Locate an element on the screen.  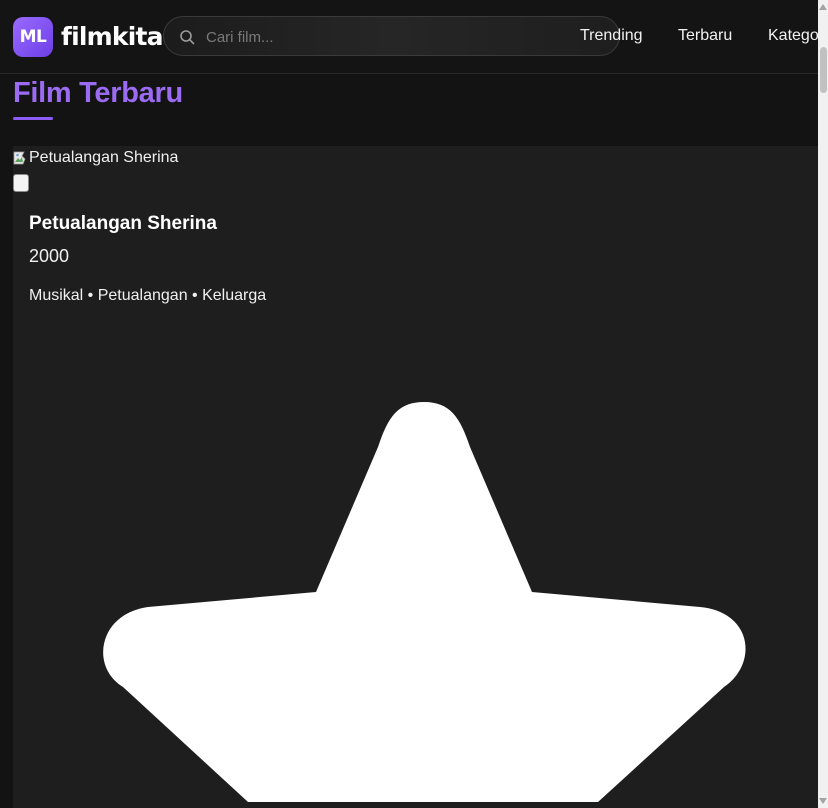
logo-badge: ML is located at coordinates (33, 37).